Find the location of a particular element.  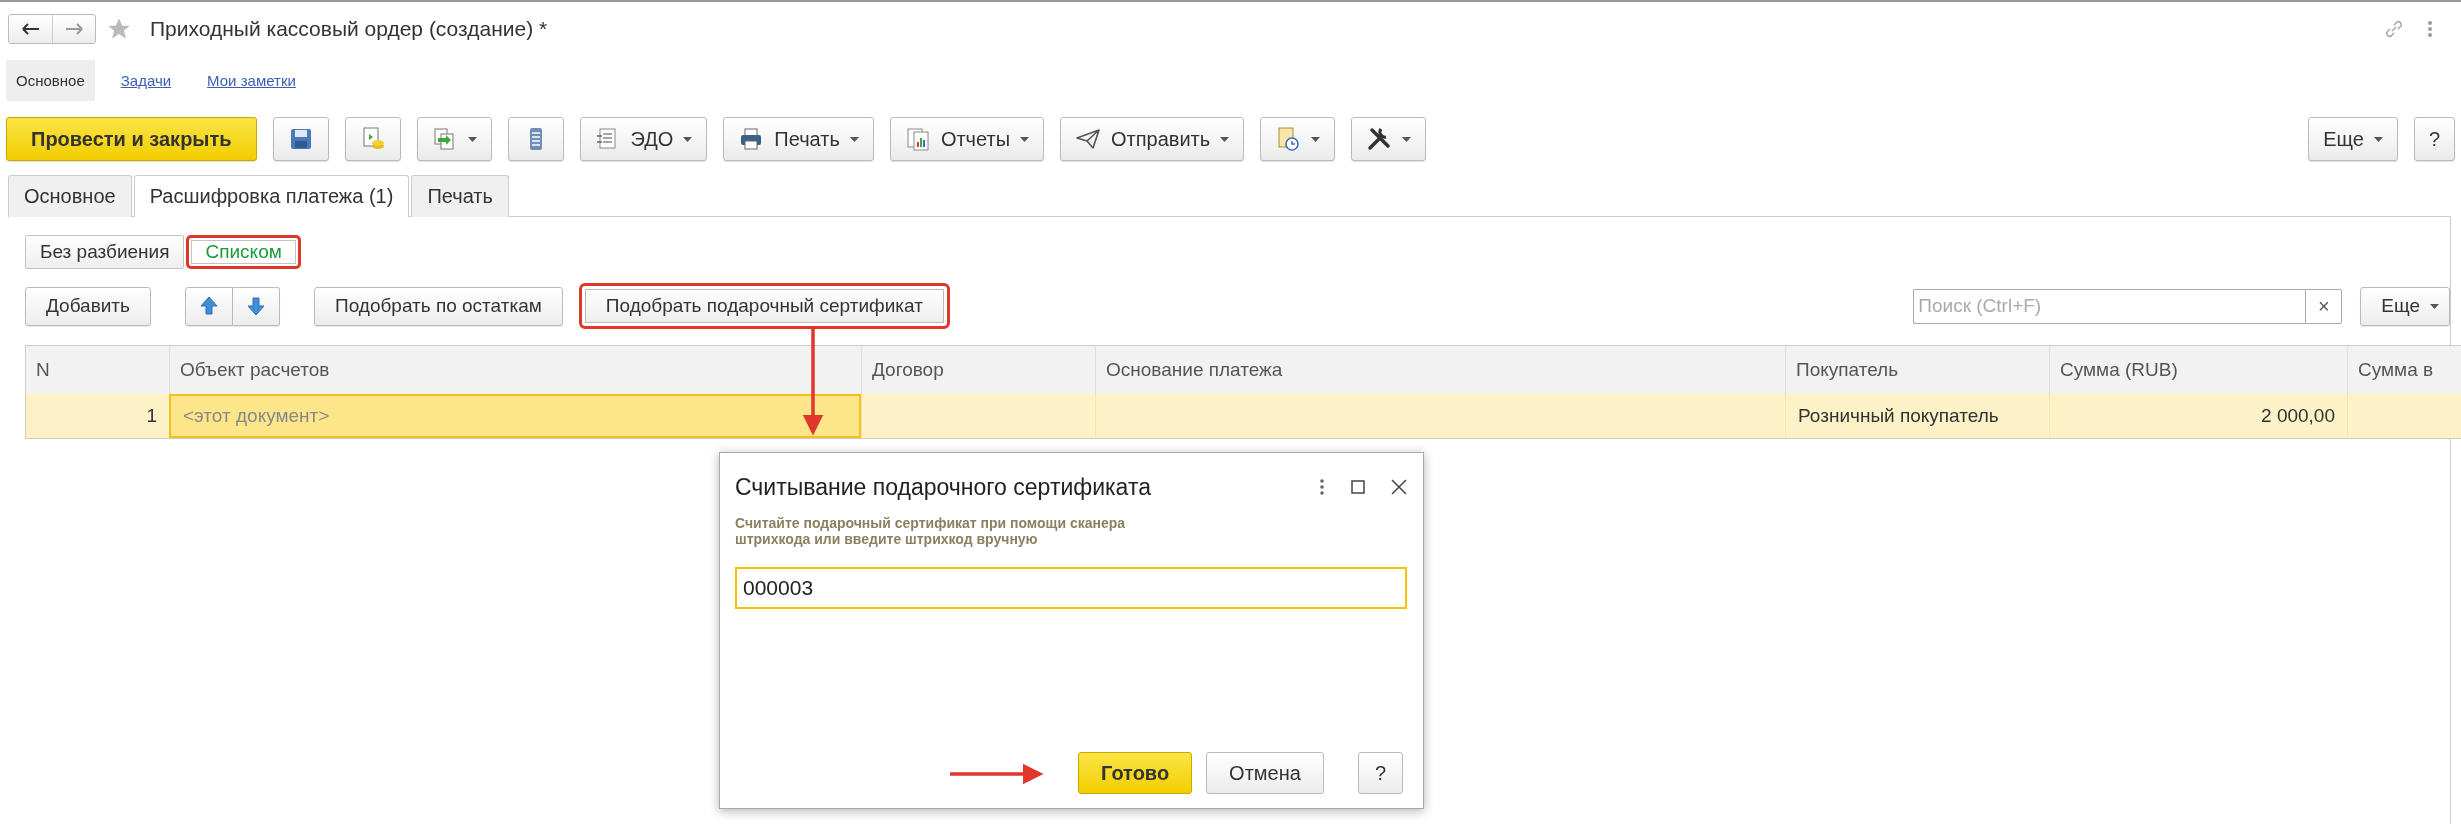

down-arrow-icon is located at coordinates (256, 306).